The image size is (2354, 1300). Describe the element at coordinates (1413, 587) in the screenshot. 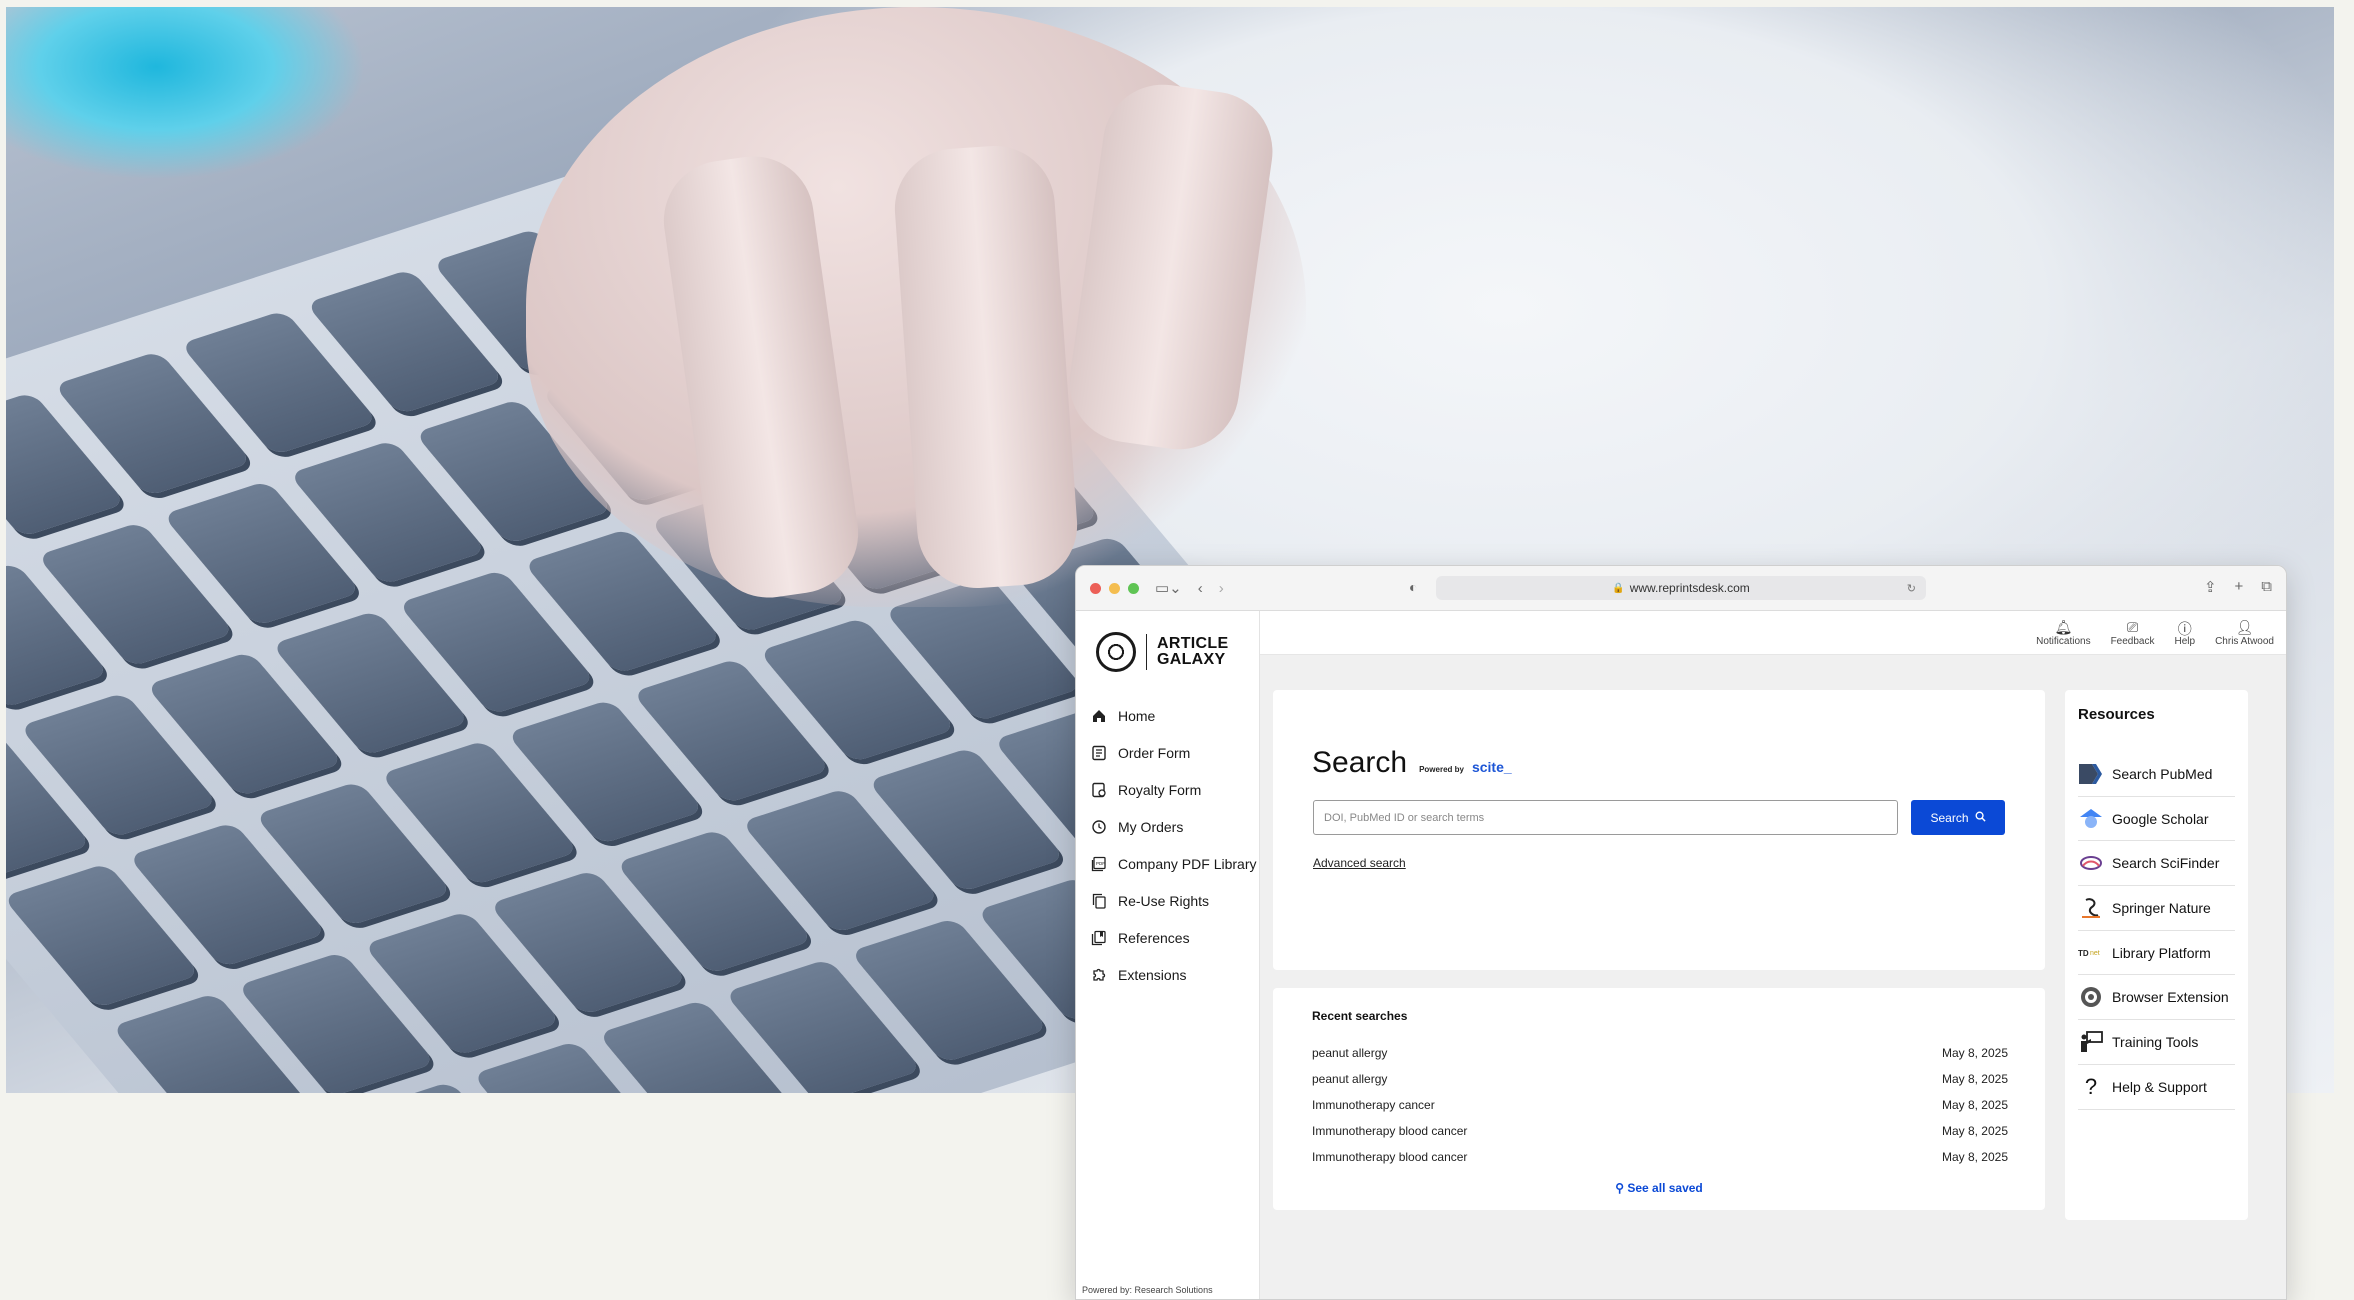

I see `privacy-shield-icon: ◐` at that location.